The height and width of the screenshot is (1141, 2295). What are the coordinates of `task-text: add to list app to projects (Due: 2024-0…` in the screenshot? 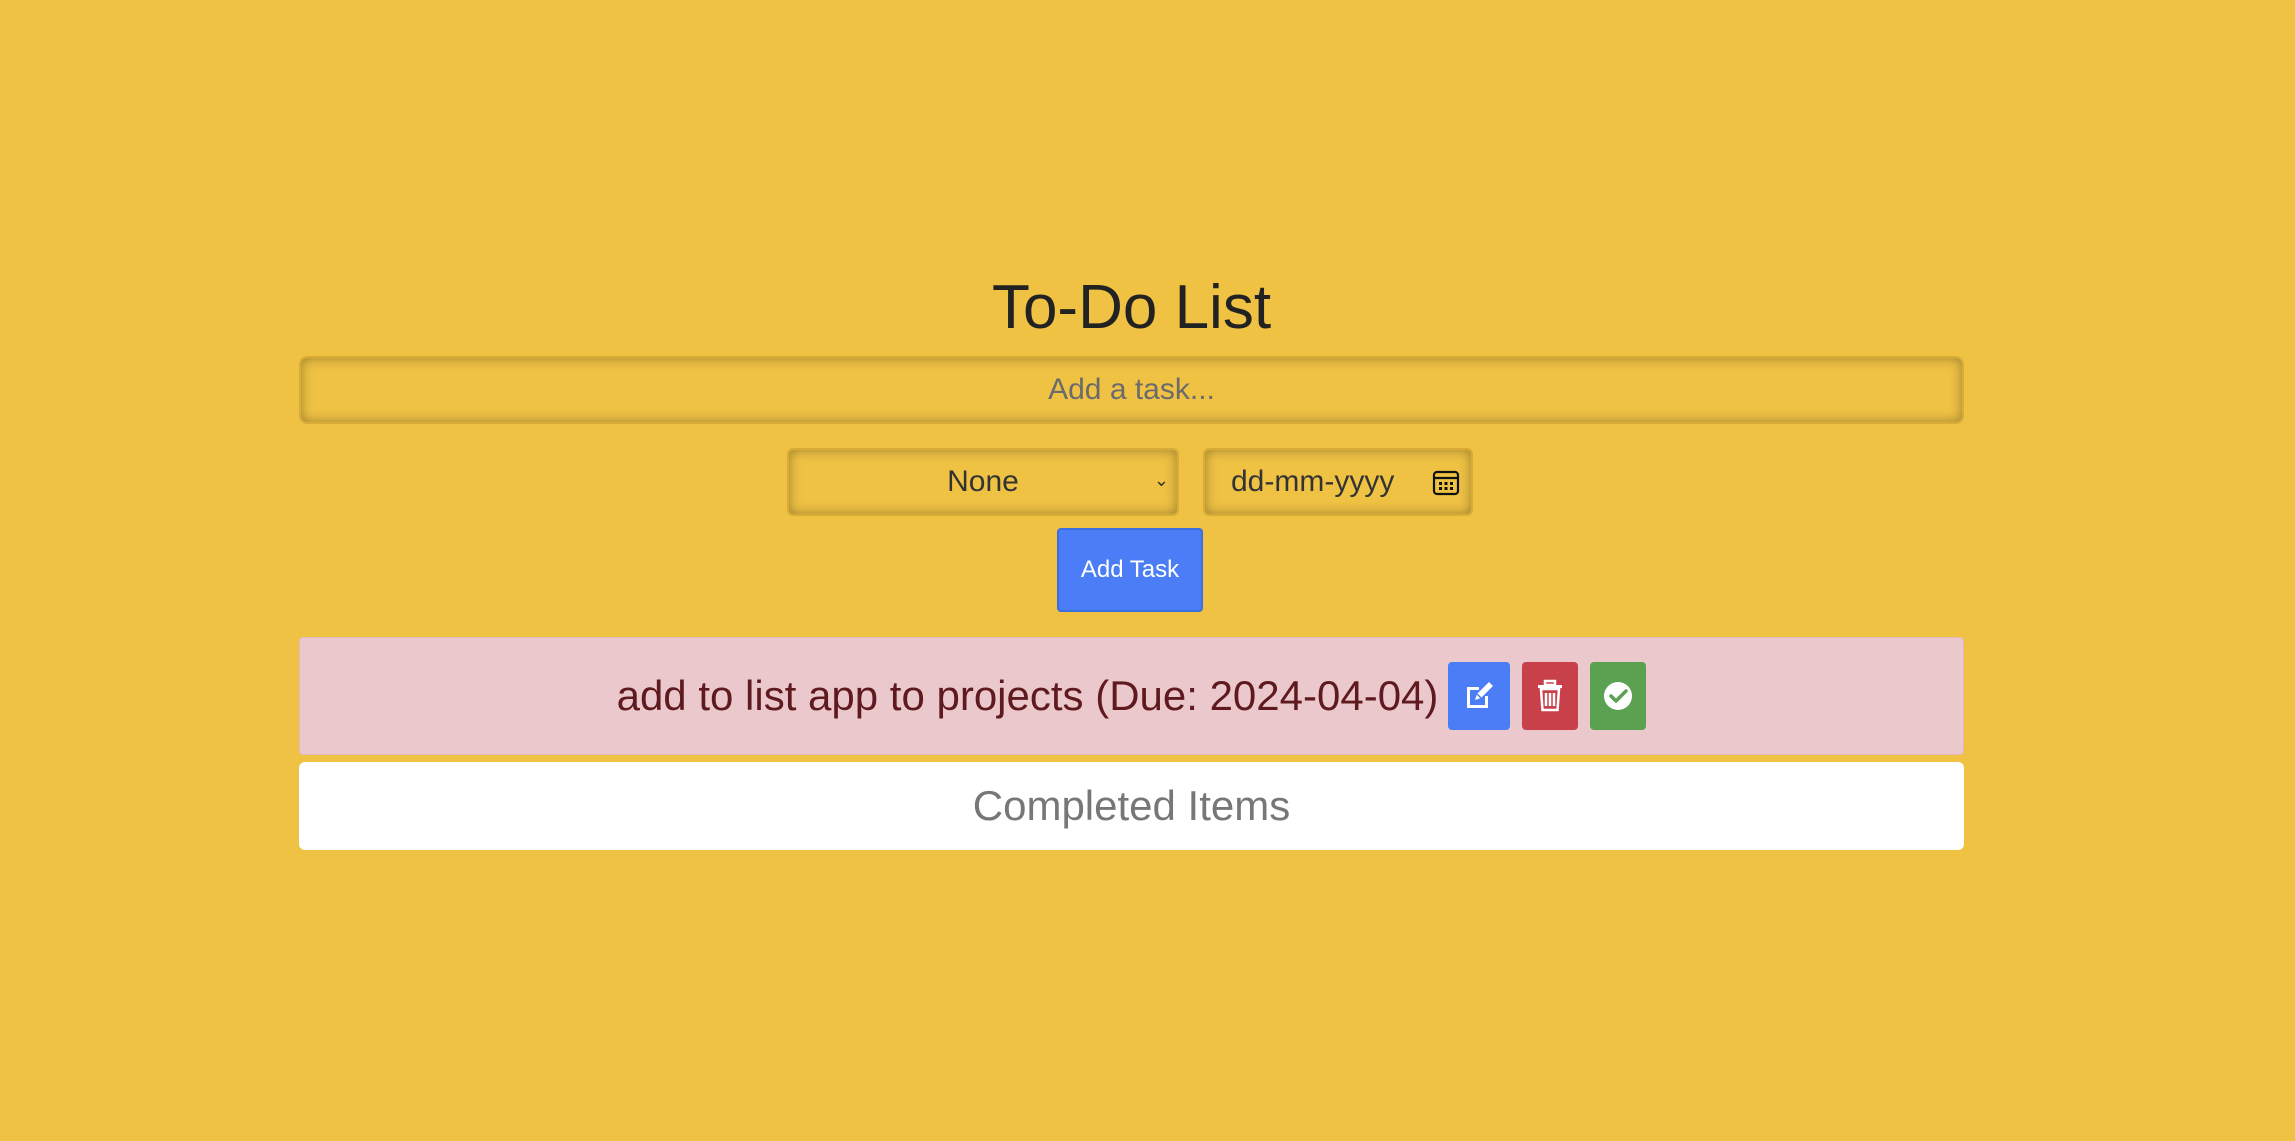 It's located at (1027, 695).